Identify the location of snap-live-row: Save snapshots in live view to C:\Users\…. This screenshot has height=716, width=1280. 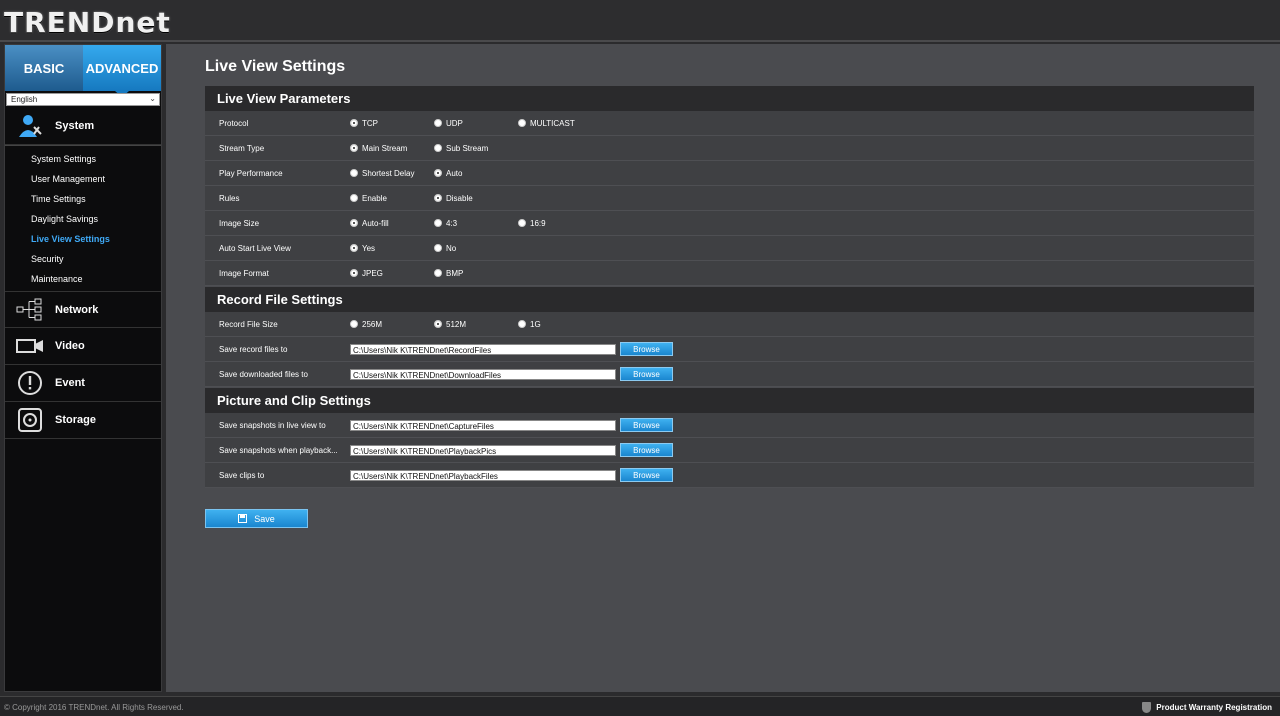
(729, 425).